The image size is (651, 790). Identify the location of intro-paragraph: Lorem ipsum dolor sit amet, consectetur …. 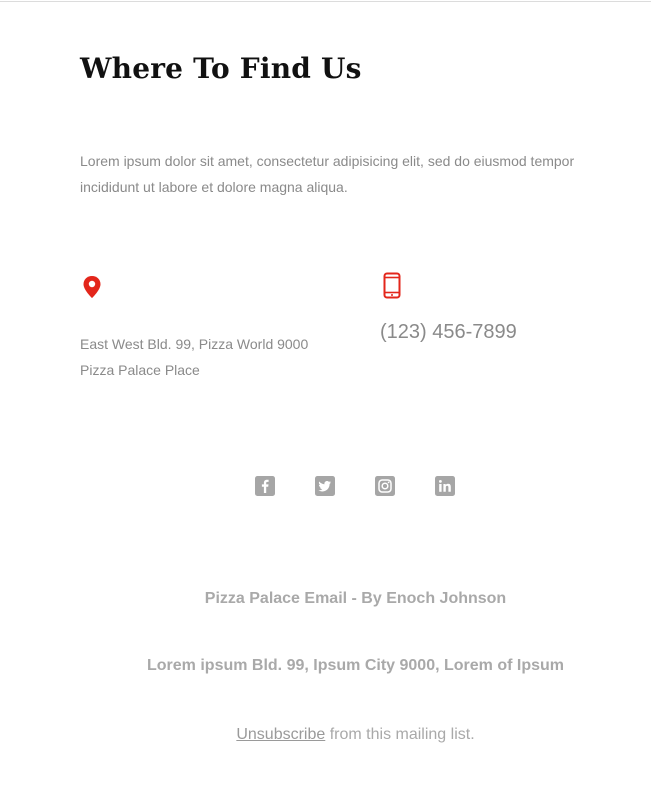
(335, 174).